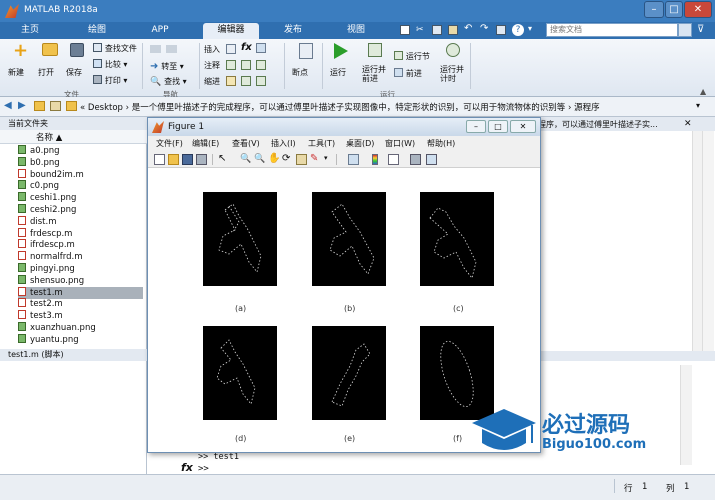  I want to click on tab-home: 主页, so click(30, 31).